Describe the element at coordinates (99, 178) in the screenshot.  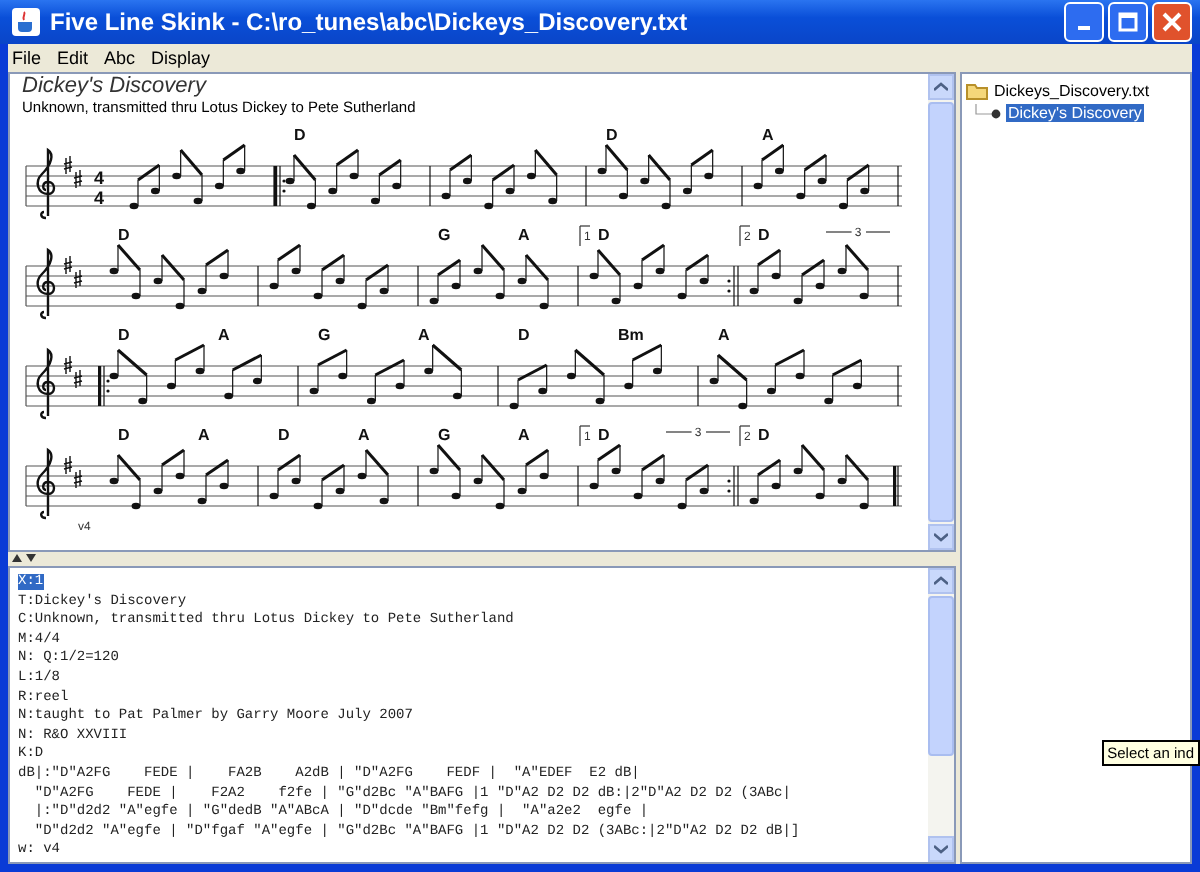
I see `time-signature-top: 4` at that location.